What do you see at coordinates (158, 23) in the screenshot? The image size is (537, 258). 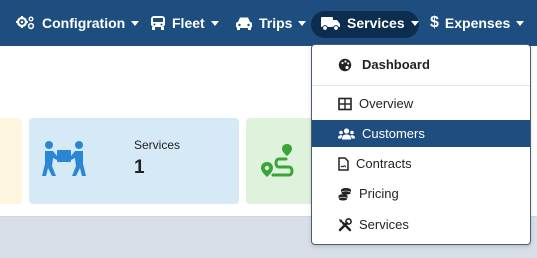 I see `bus-icon` at bounding box center [158, 23].